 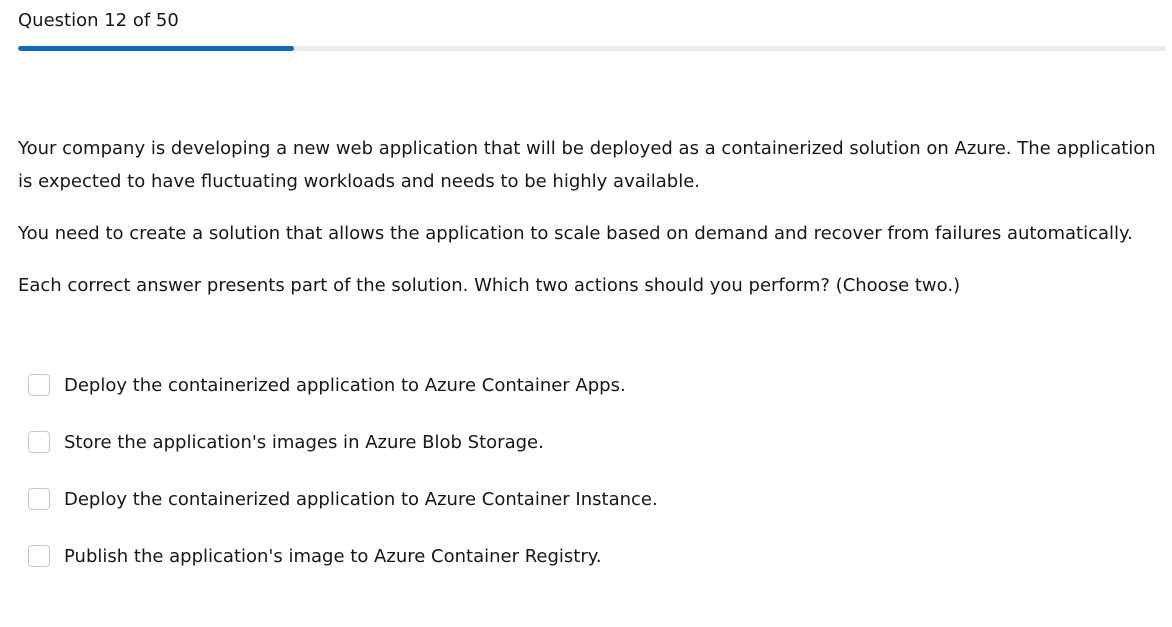 I want to click on progress-bar, so click(x=592, y=48).